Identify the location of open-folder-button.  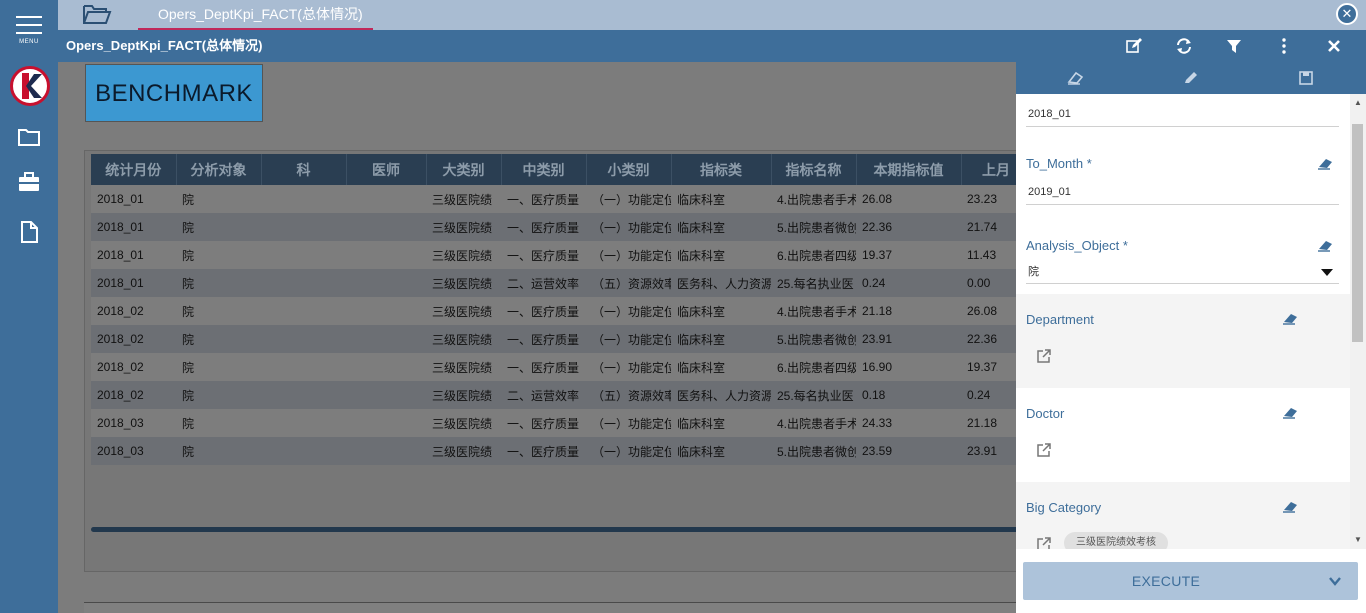
(97, 14).